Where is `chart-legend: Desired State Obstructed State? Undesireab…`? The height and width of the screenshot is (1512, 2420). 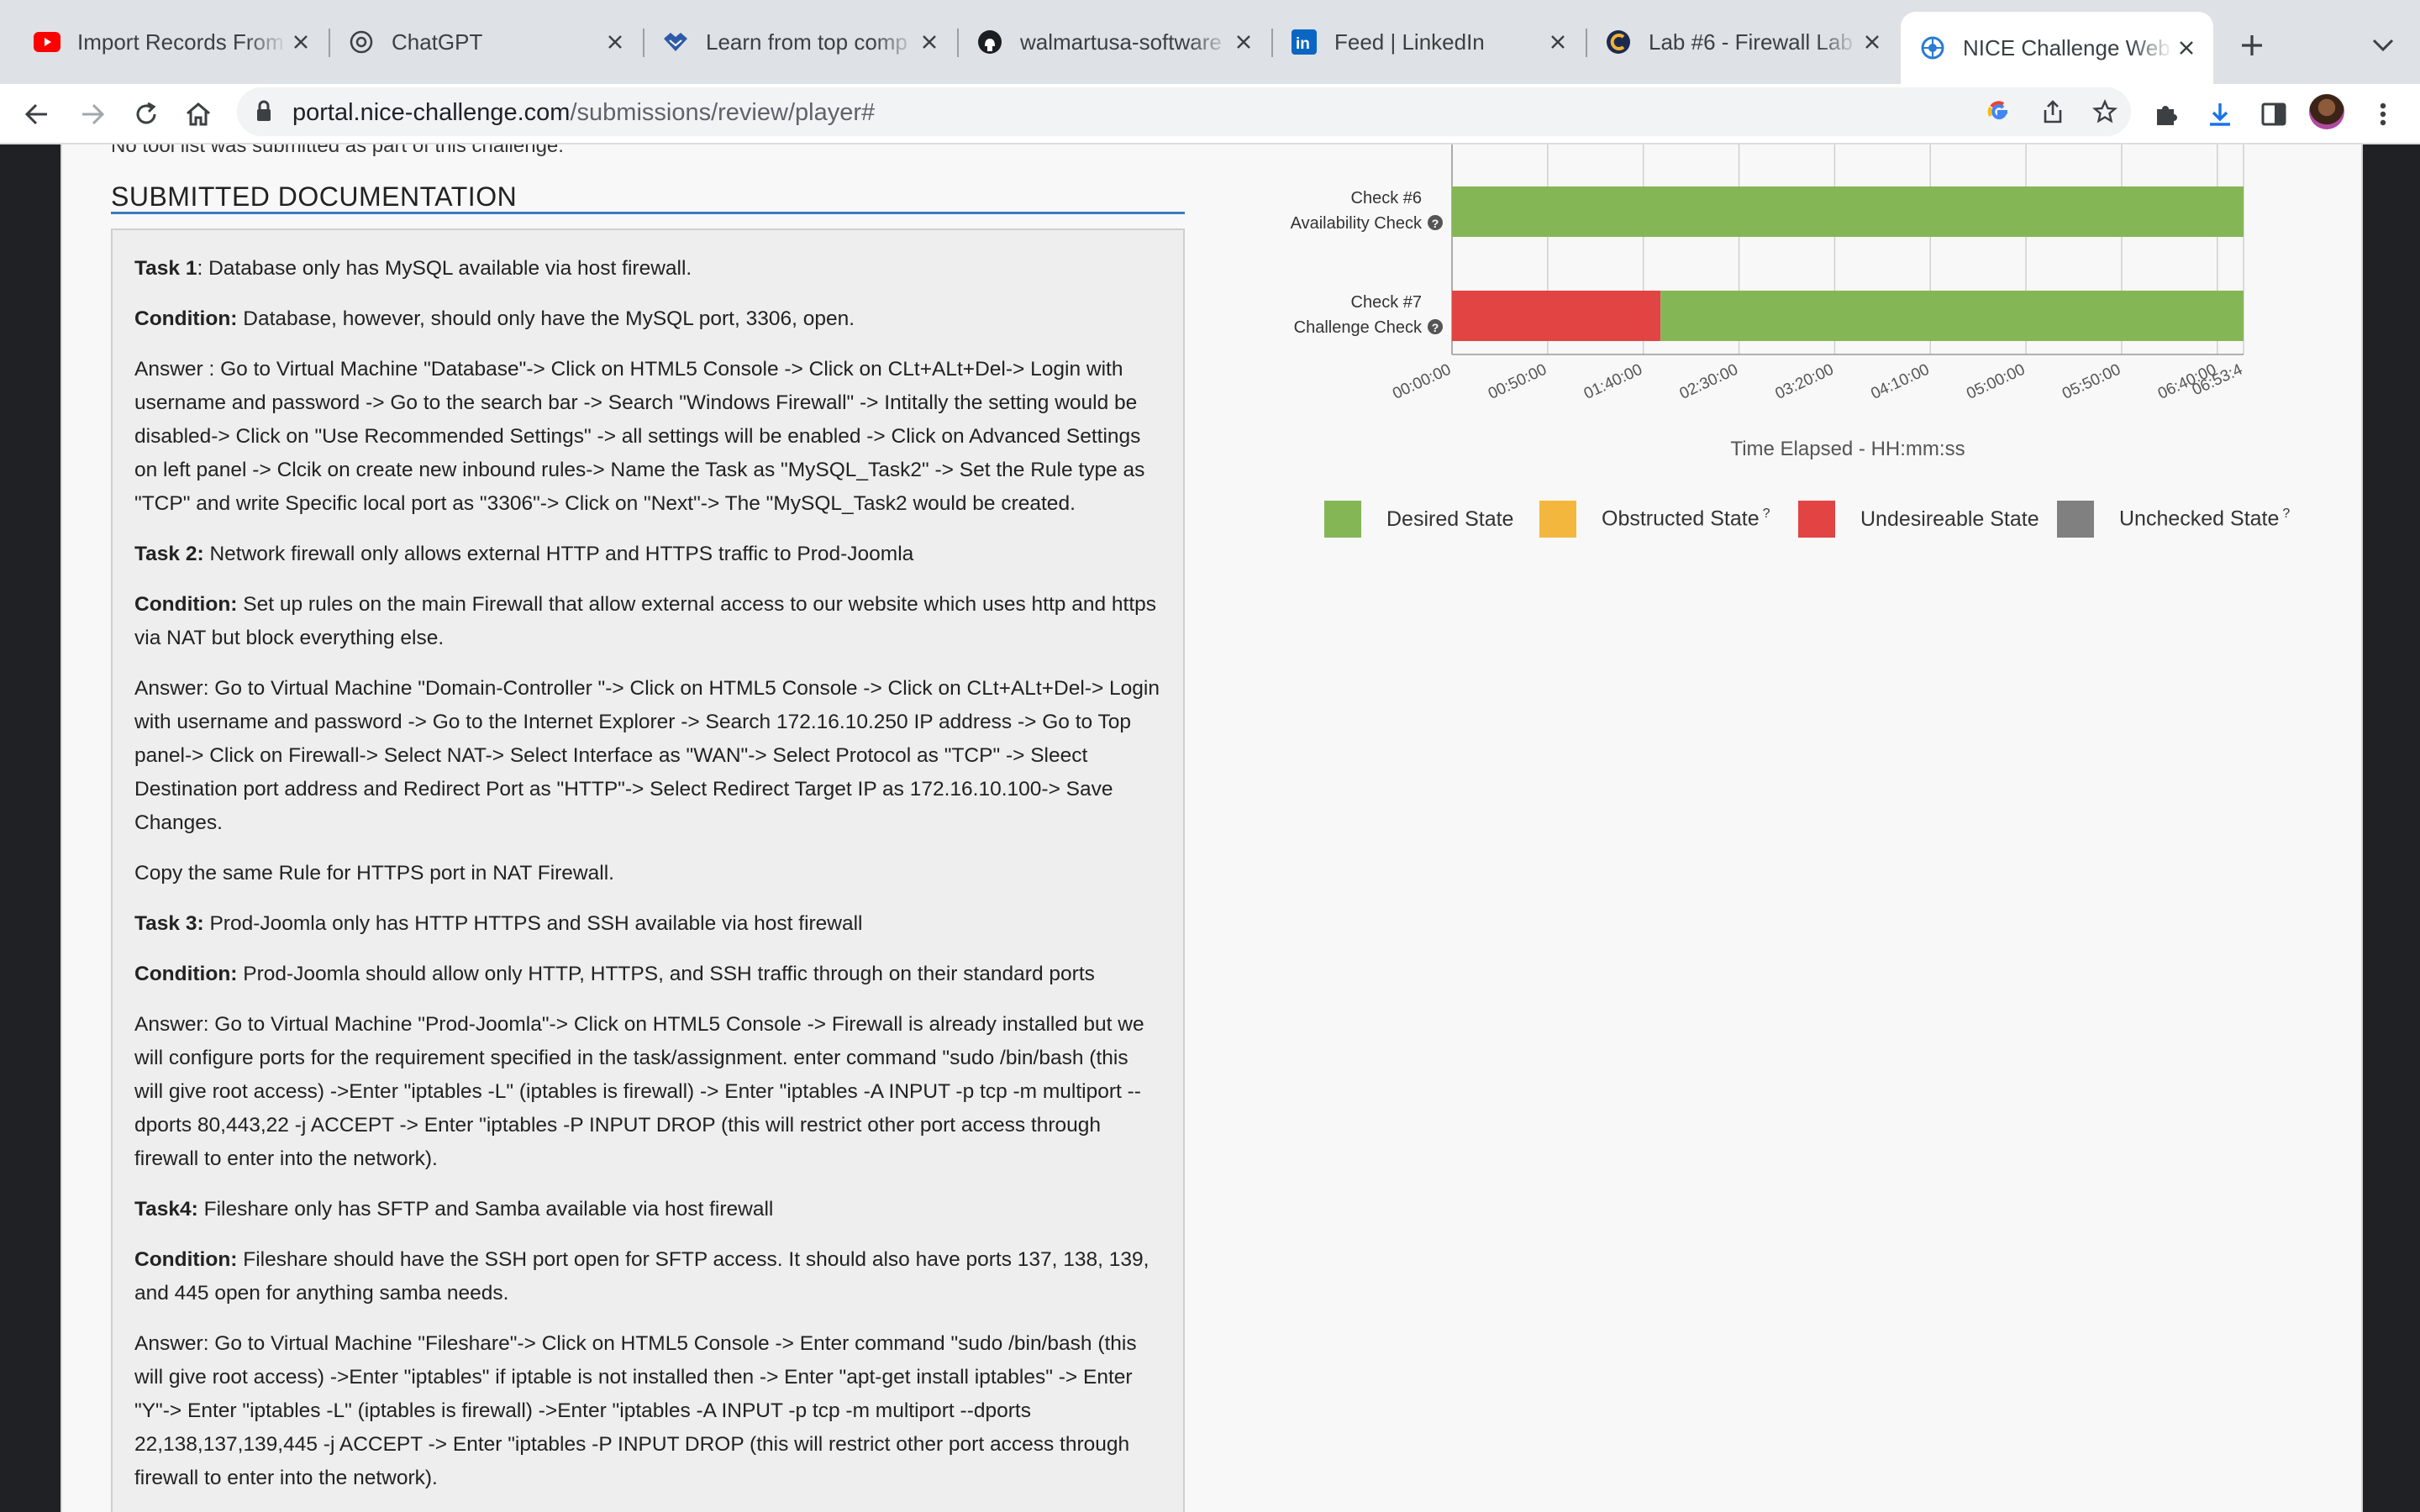 chart-legend: Desired State Obstructed State? Undesireab… is located at coordinates (1828, 522).